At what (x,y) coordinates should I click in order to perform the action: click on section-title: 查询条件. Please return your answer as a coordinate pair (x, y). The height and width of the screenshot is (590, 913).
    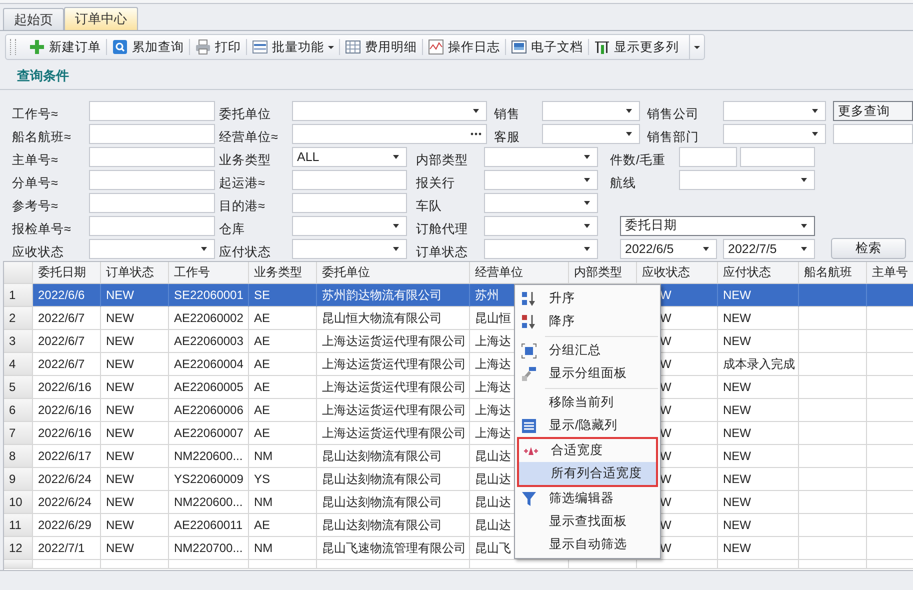
    Looking at the image, I should click on (43, 75).